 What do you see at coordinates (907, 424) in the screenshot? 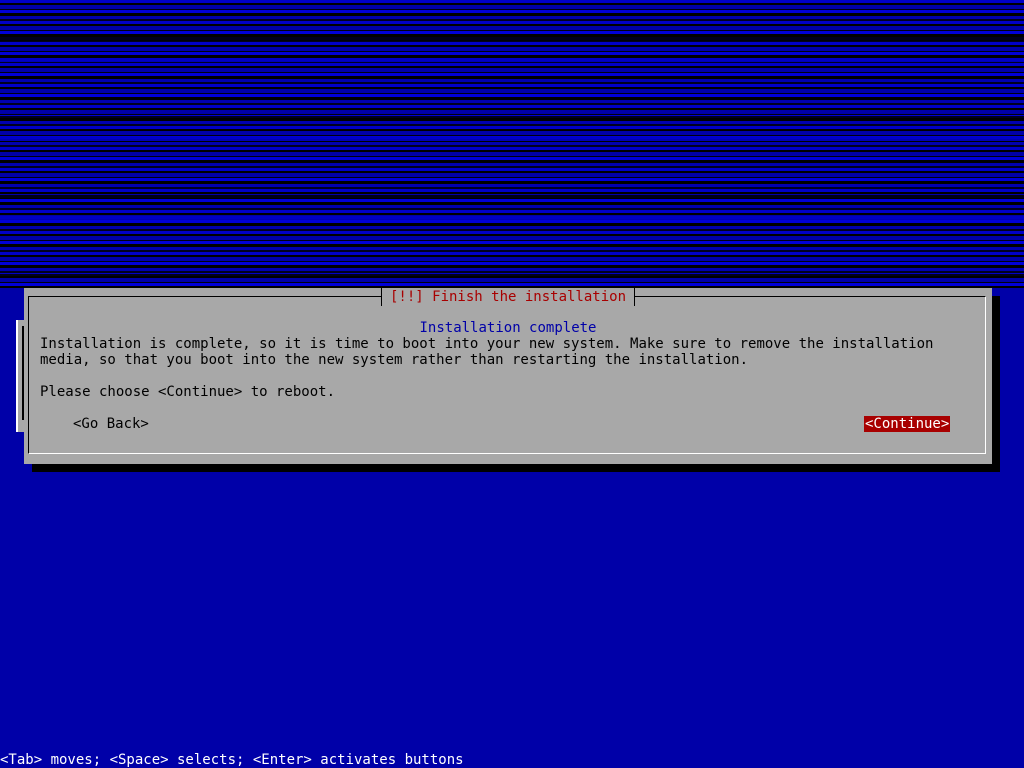
I see `continue-button: <Continue>` at bounding box center [907, 424].